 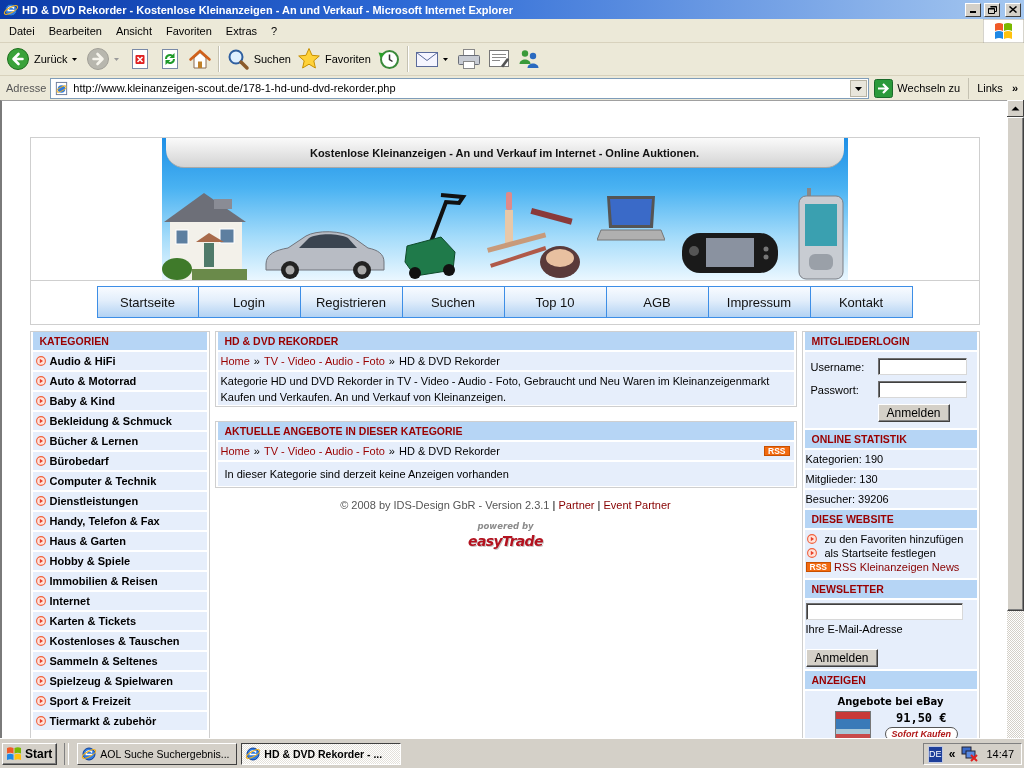 I want to click on start-button: Start, so click(x=30, y=754).